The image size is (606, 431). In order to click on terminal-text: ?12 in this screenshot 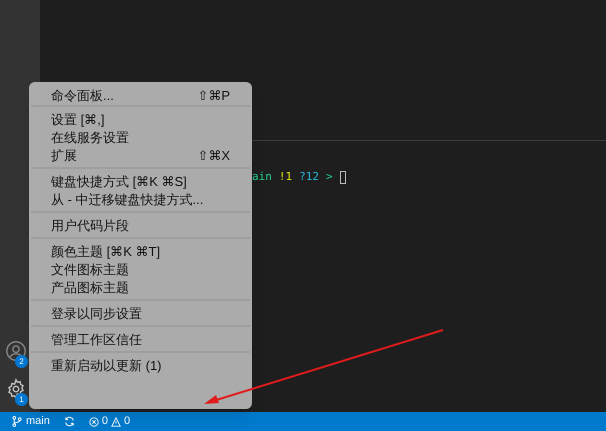, I will do `click(309, 177)`.